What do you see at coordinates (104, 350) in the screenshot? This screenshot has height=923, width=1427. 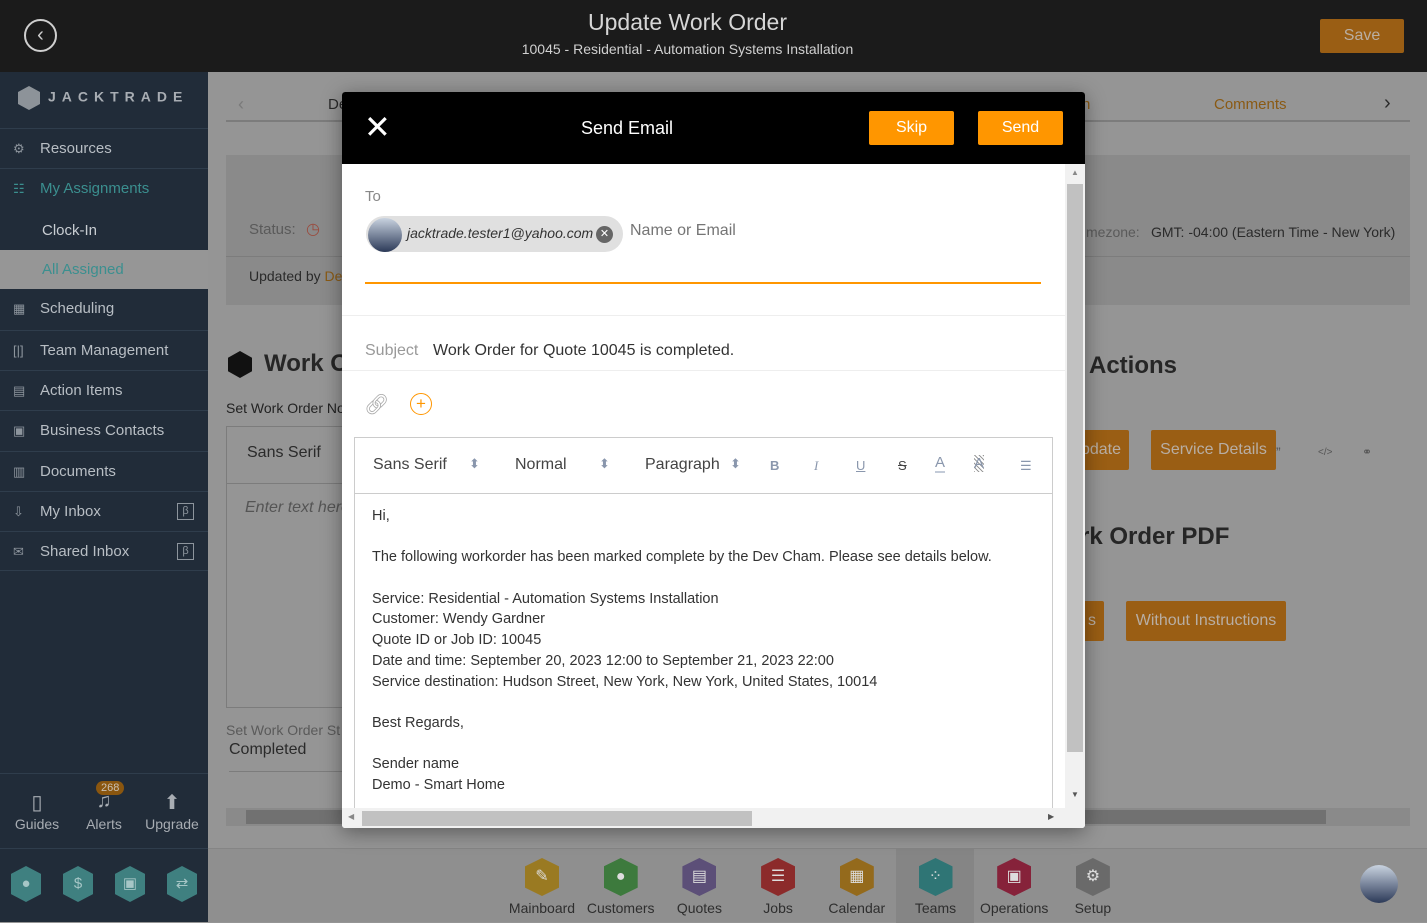 I see `sidebar-item-team-management: [|] Team Management` at bounding box center [104, 350].